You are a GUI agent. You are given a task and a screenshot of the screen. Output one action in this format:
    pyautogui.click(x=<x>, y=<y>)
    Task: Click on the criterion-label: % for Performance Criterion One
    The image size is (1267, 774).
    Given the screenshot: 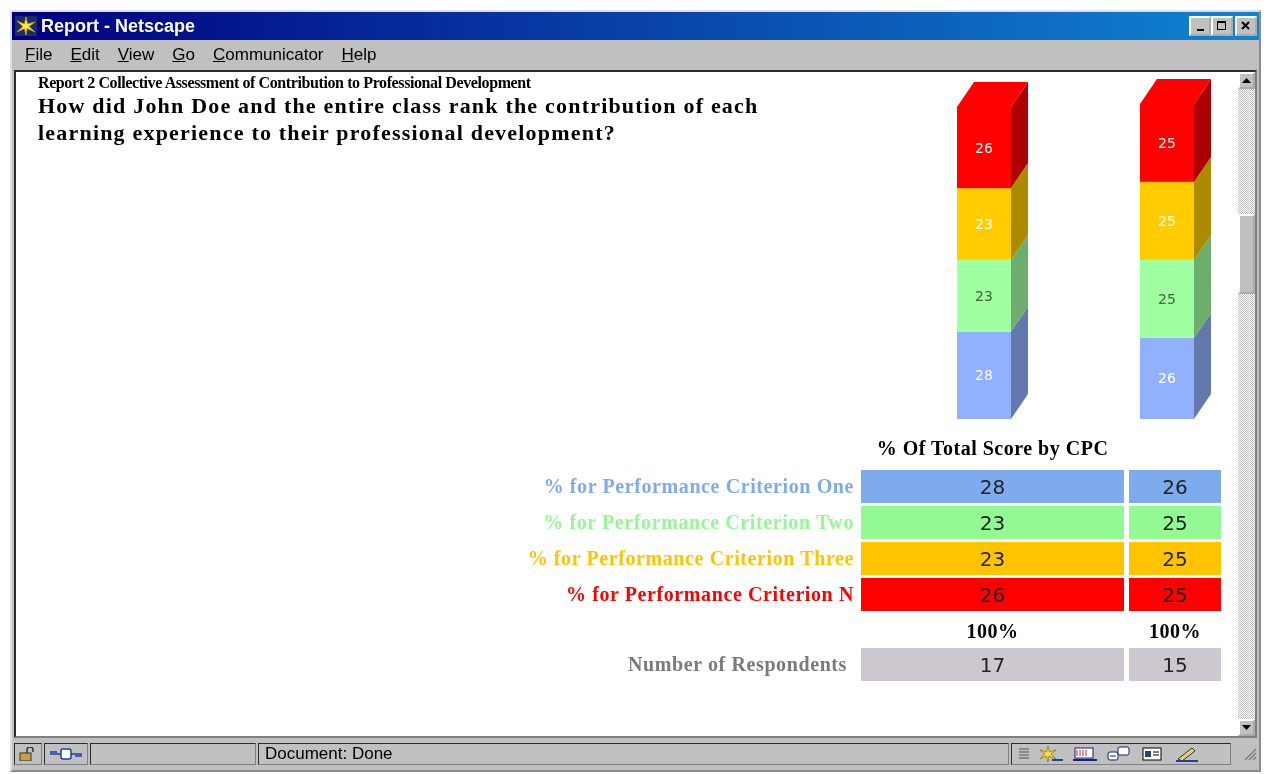 What is the action you would take?
    pyautogui.click(x=698, y=486)
    